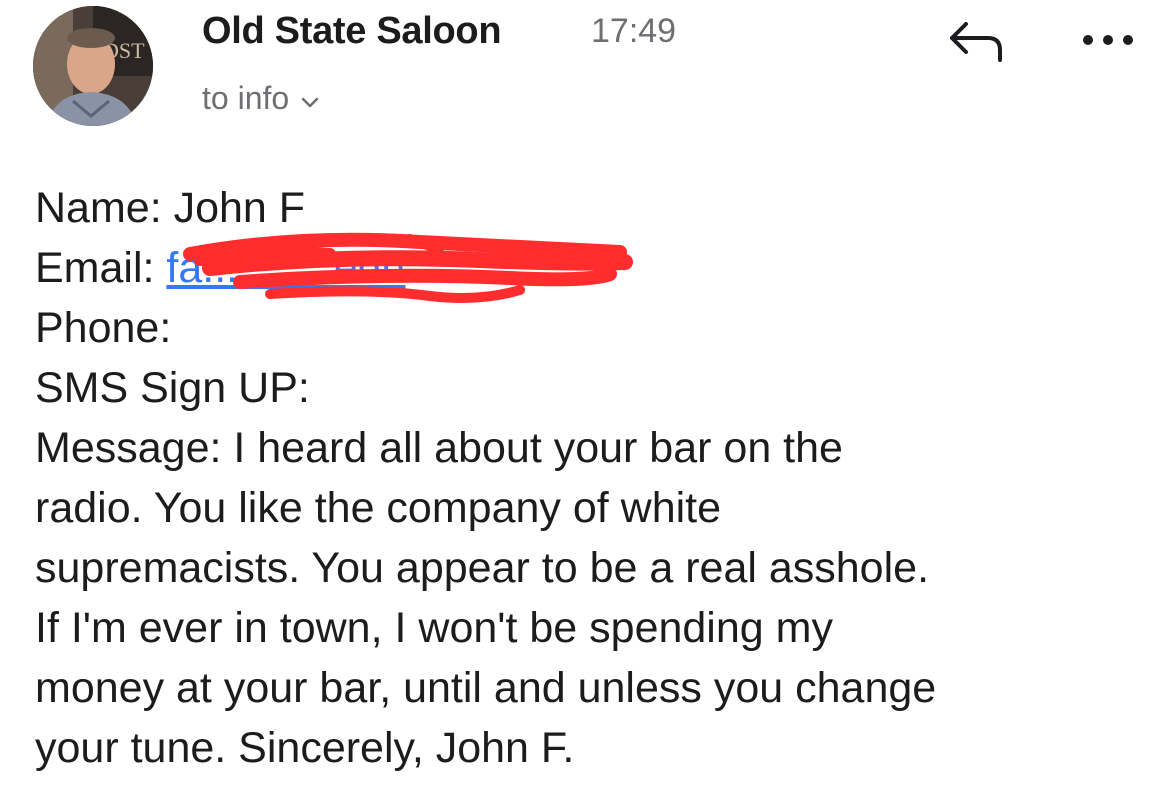  I want to click on chevron-down-icon, so click(310, 98).